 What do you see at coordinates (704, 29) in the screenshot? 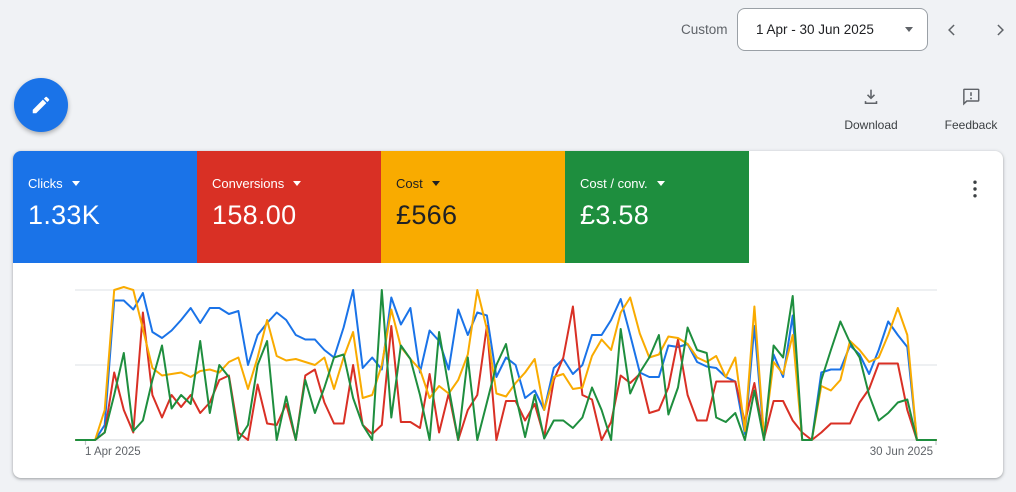
I see `date-preset-label: Custom` at bounding box center [704, 29].